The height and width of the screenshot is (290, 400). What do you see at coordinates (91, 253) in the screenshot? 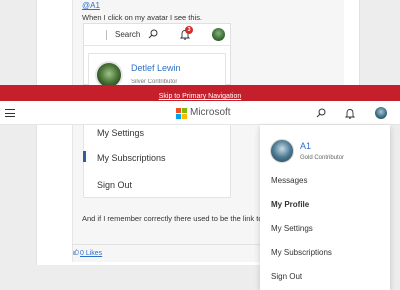
I see `likes-count: 0 Likes` at bounding box center [91, 253].